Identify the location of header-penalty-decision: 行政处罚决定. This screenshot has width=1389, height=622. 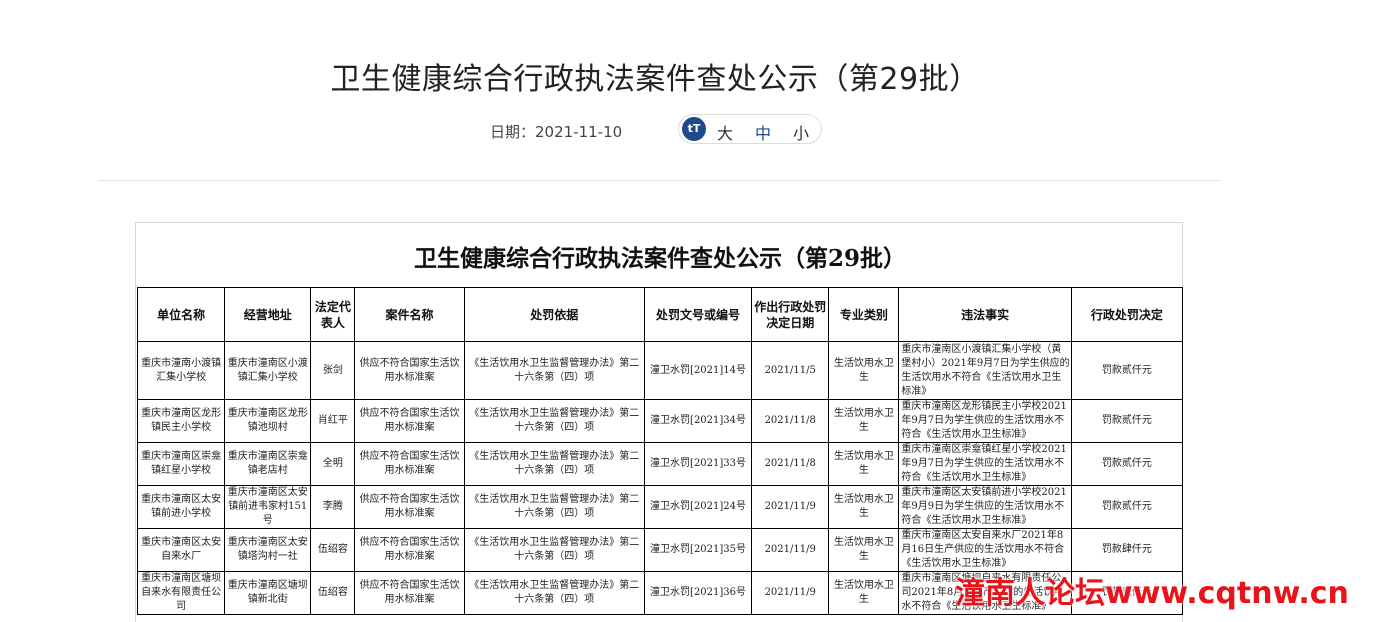
(1127, 314).